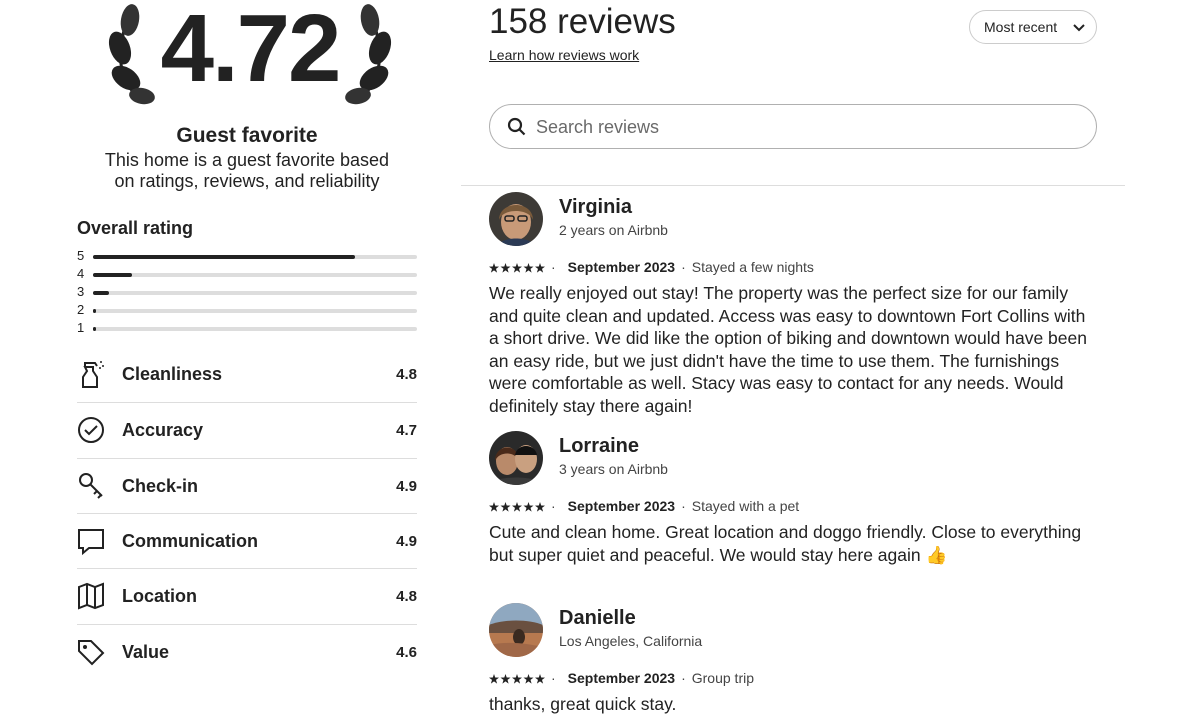 The height and width of the screenshot is (720, 1200). What do you see at coordinates (135, 228) in the screenshot?
I see `overall-rating-label: Overall rating` at bounding box center [135, 228].